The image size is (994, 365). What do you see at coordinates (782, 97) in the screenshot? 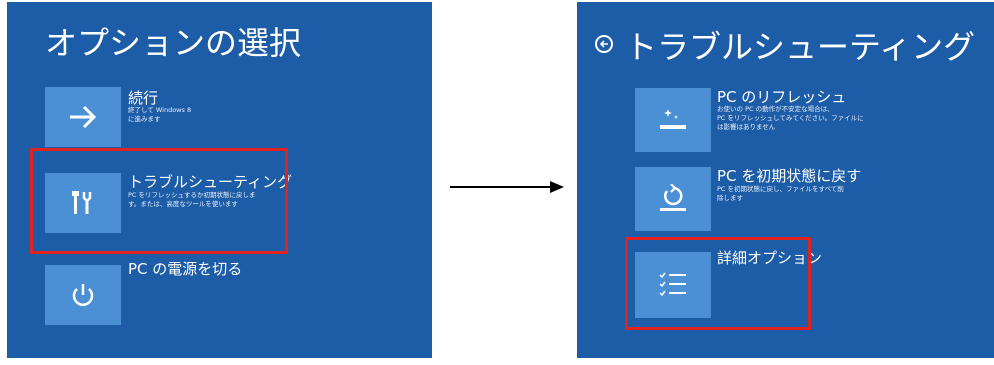
I see `option-label: PC のリフレッシュ` at bounding box center [782, 97].